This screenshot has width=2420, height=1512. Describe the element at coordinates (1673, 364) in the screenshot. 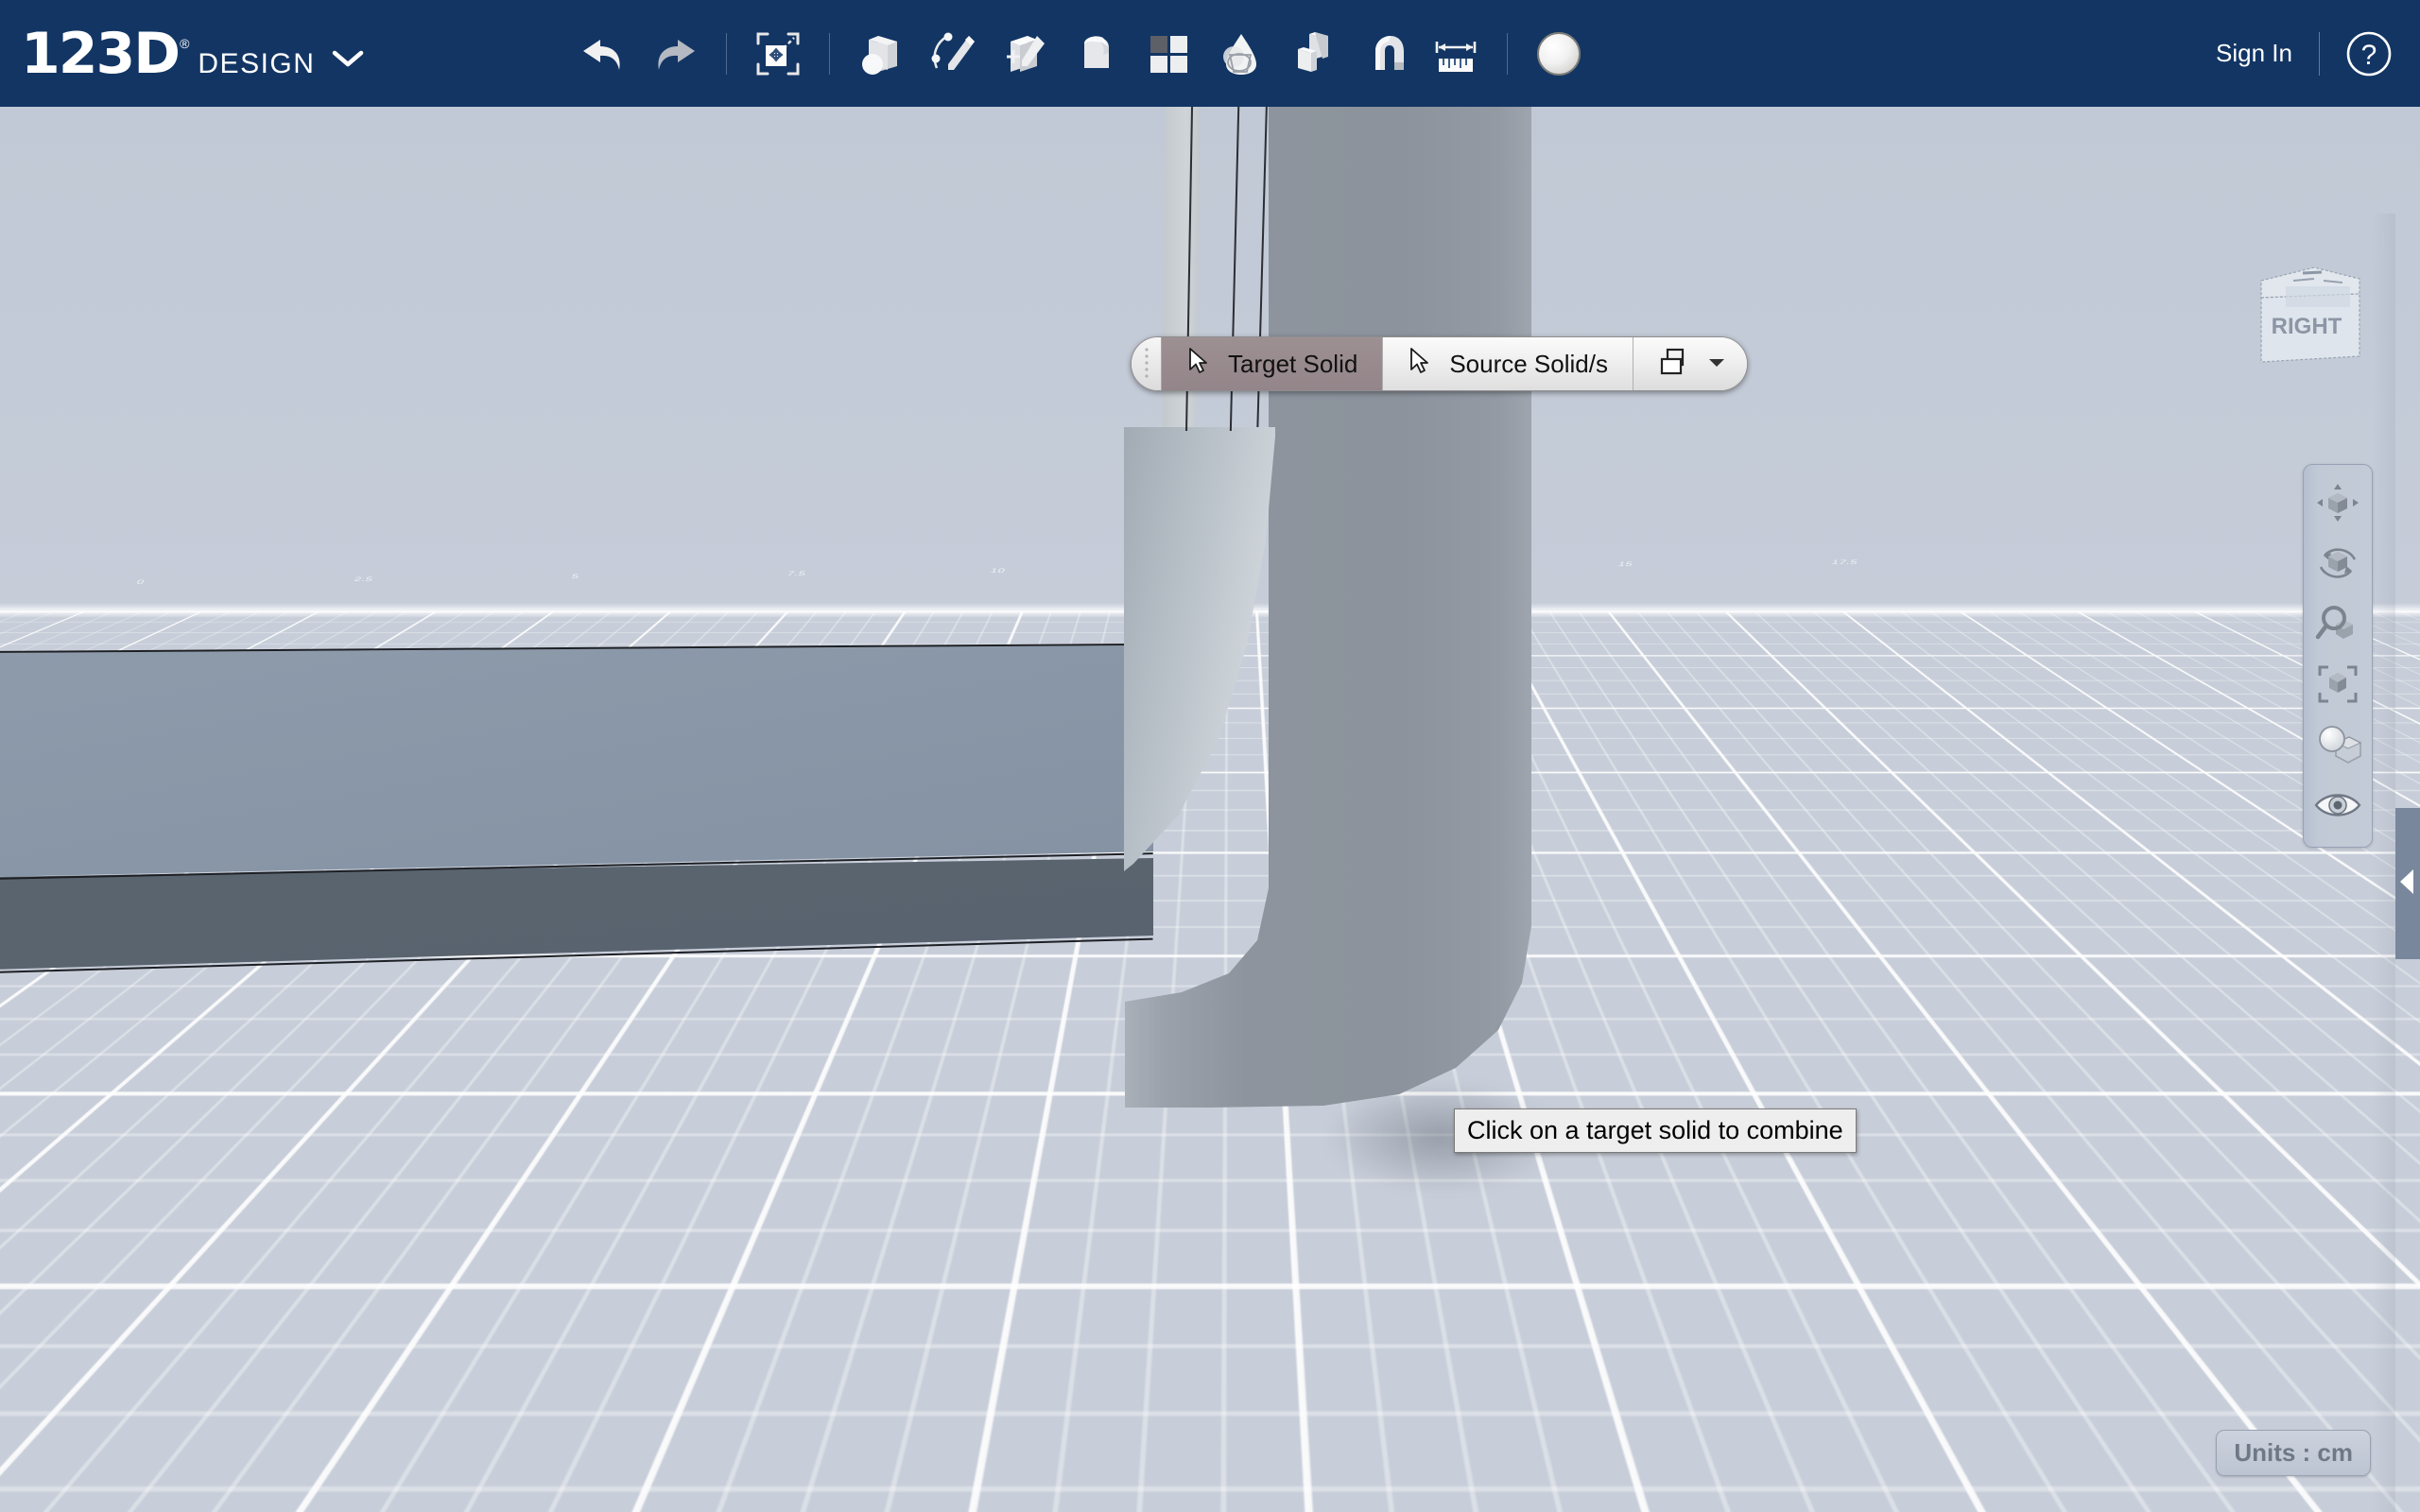

I see `boolean-combine-icon` at that location.